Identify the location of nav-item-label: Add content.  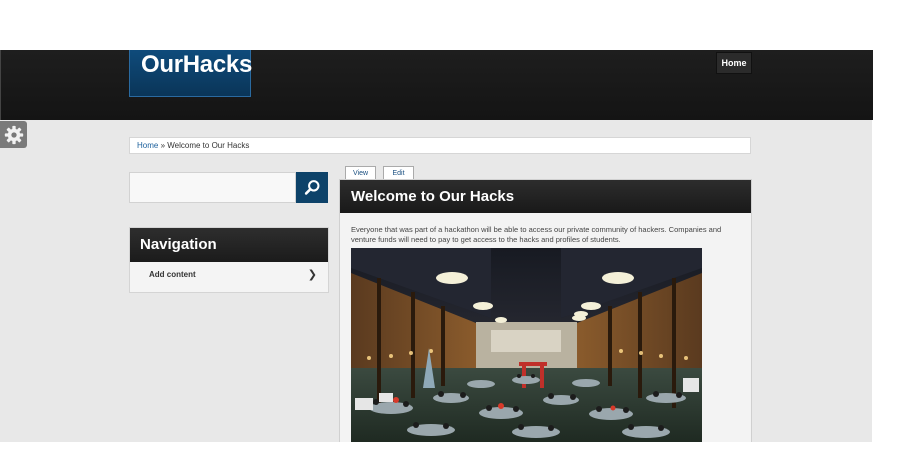
(172, 274).